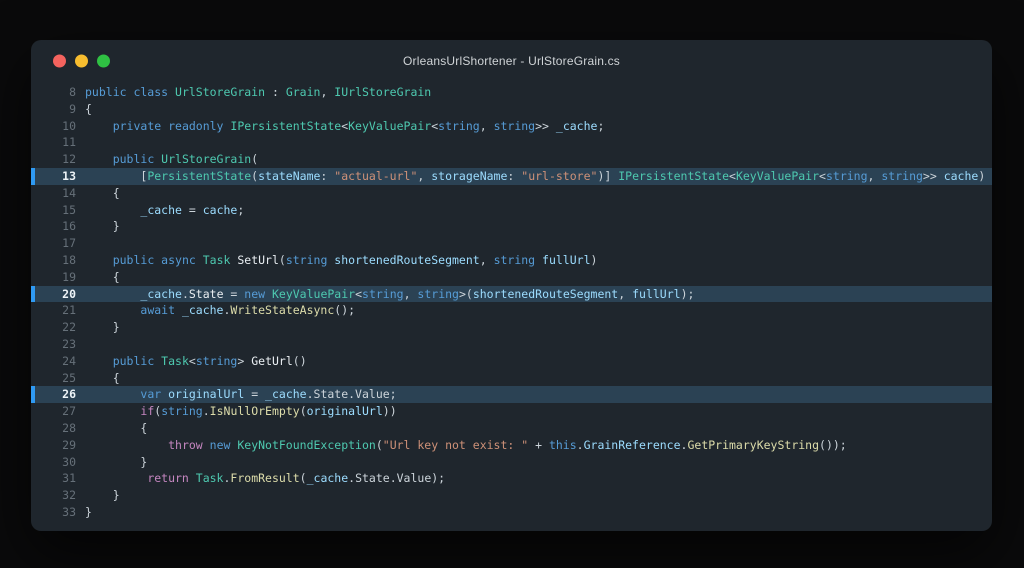 This screenshot has height=568, width=1024. I want to click on code-token: Task, so click(175, 360).